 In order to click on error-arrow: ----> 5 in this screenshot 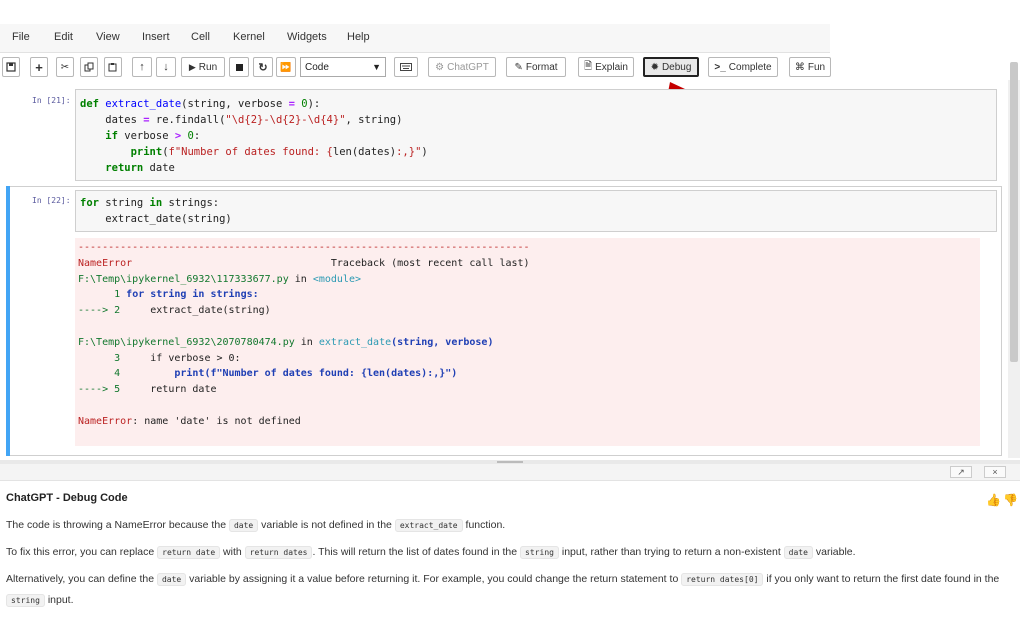, I will do `click(99, 390)`.